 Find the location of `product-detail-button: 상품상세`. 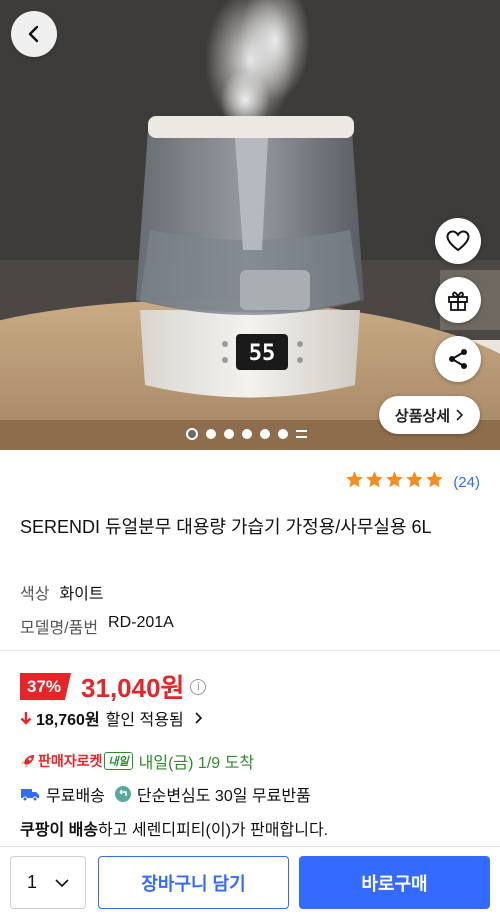

product-detail-button: 상품상세 is located at coordinates (429, 415).